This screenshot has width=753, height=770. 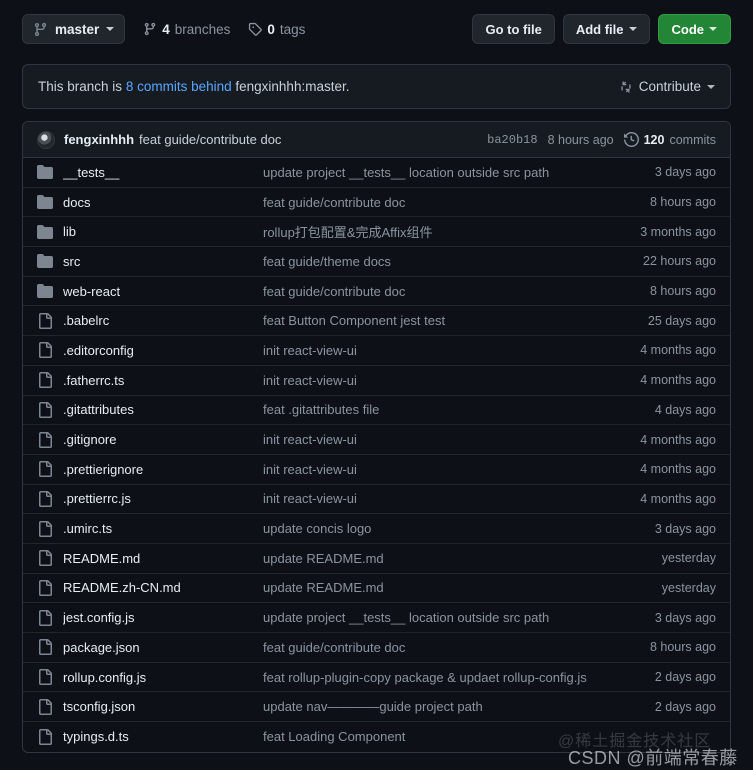 I want to click on commit-message: feat Loading Component, so click(x=489, y=736).